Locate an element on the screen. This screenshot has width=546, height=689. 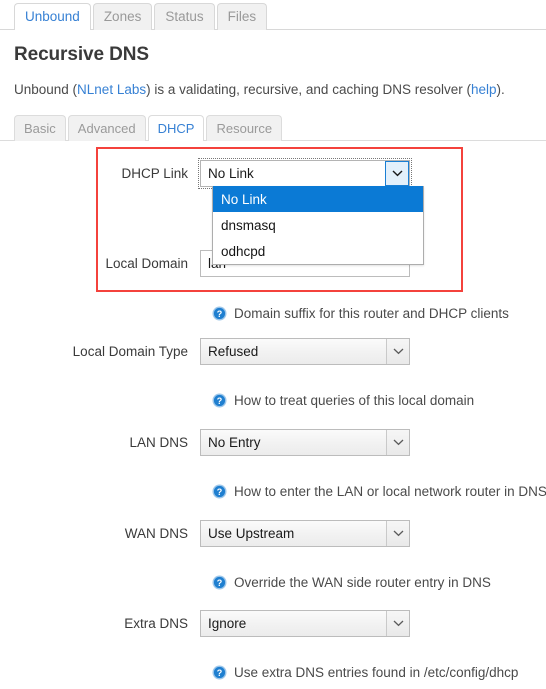
dhcp-link-value: No Link is located at coordinates (231, 173).